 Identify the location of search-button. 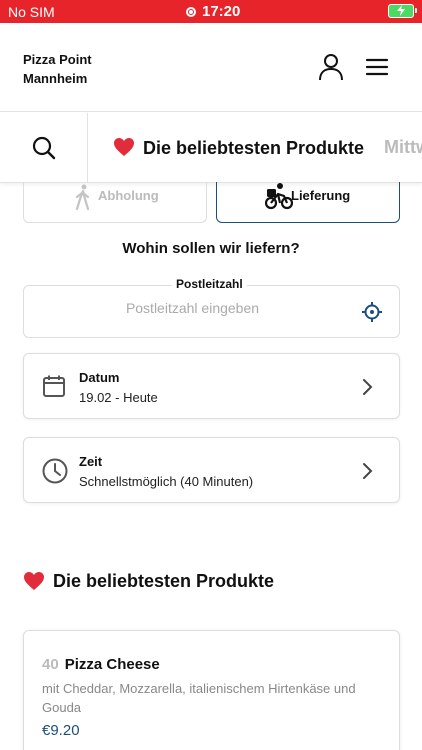
(44, 147).